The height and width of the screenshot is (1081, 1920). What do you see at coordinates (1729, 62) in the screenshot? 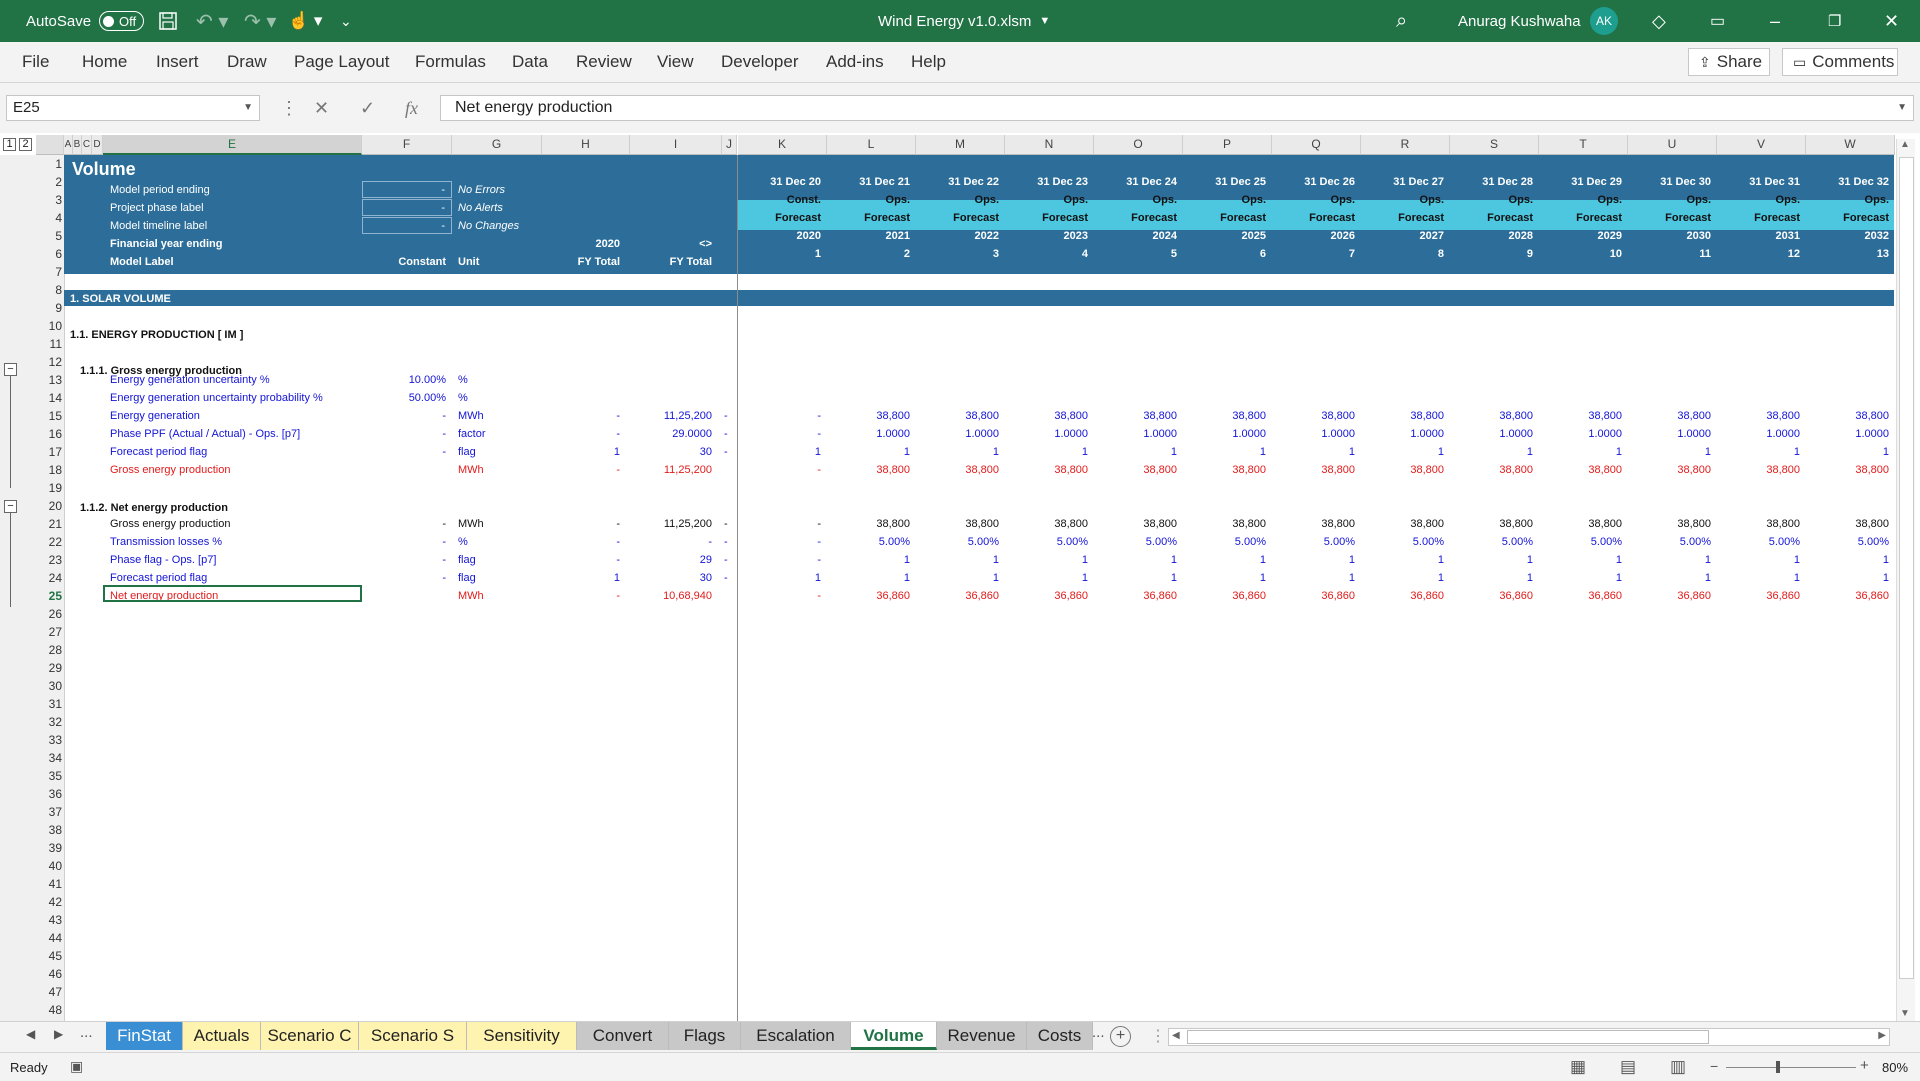
I see `share-button: ⇪ Share` at bounding box center [1729, 62].